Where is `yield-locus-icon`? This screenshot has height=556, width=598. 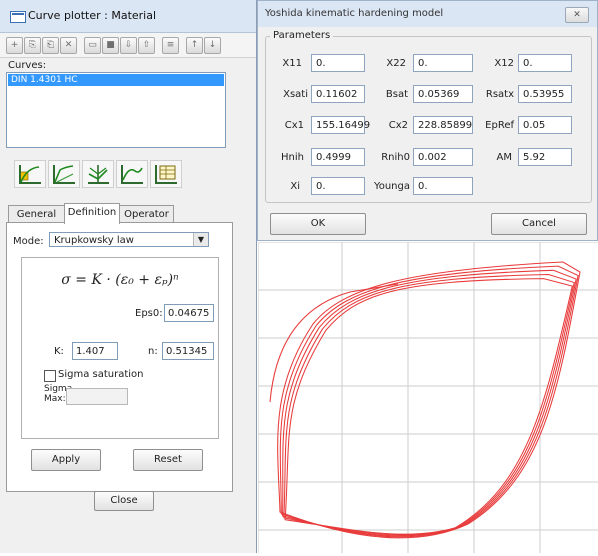
yield-locus-icon is located at coordinates (98, 174).